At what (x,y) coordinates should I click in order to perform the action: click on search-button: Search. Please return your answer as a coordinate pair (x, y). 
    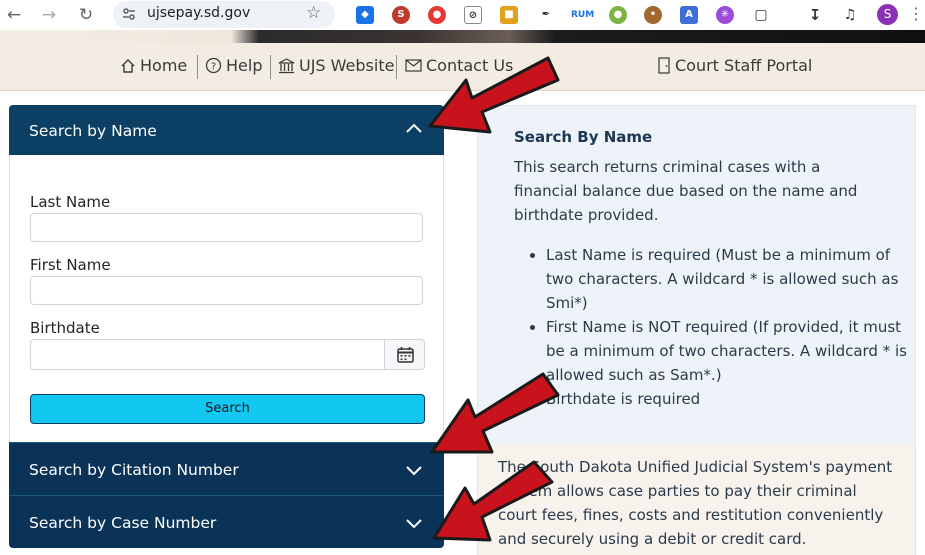
    Looking at the image, I should click on (227, 409).